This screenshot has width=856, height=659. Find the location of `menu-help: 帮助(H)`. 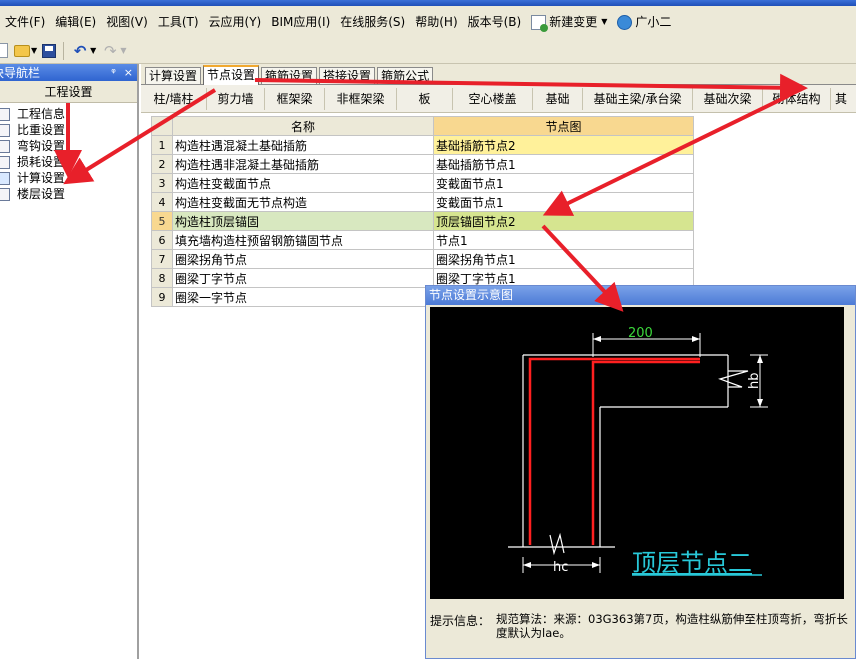

menu-help: 帮助(H) is located at coordinates (436, 22).